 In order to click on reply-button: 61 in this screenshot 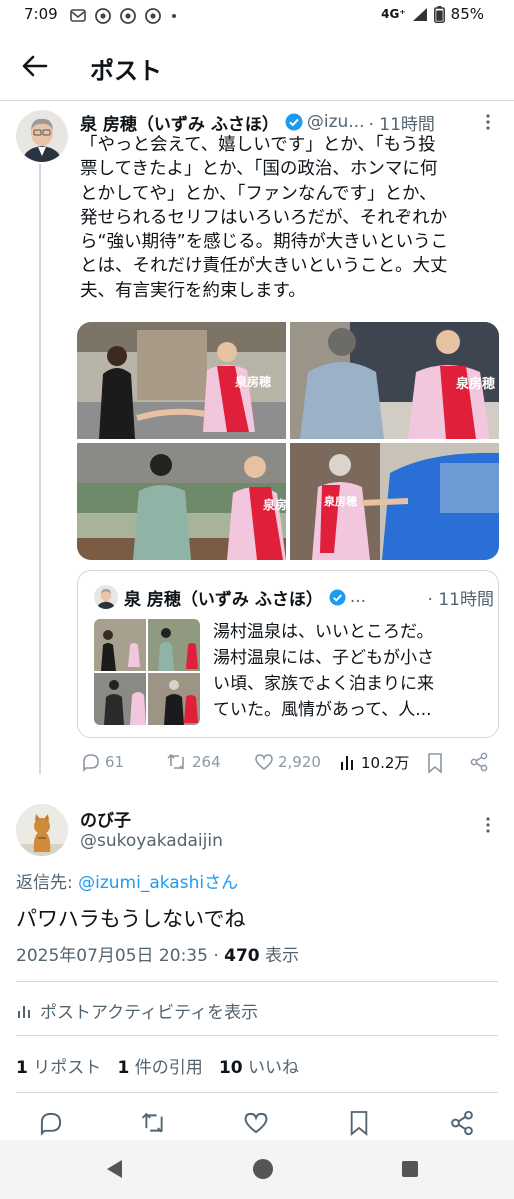, I will do `click(102, 762)`.